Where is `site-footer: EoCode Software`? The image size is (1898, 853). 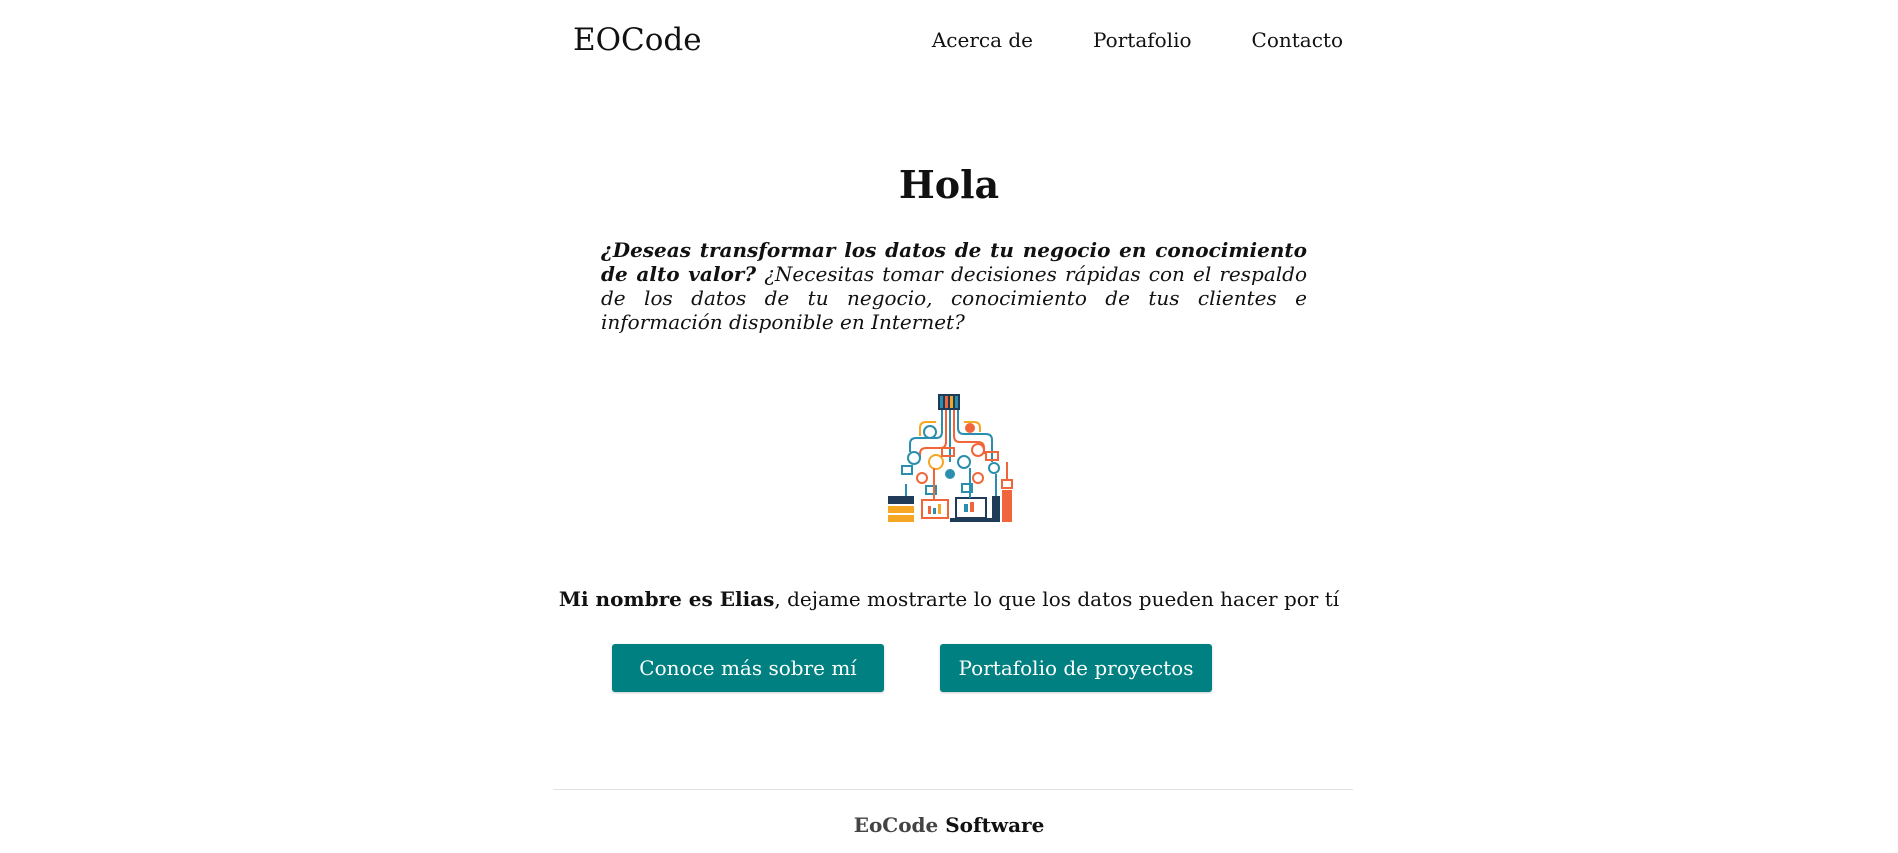 site-footer: EoCode Software is located at coordinates (949, 825).